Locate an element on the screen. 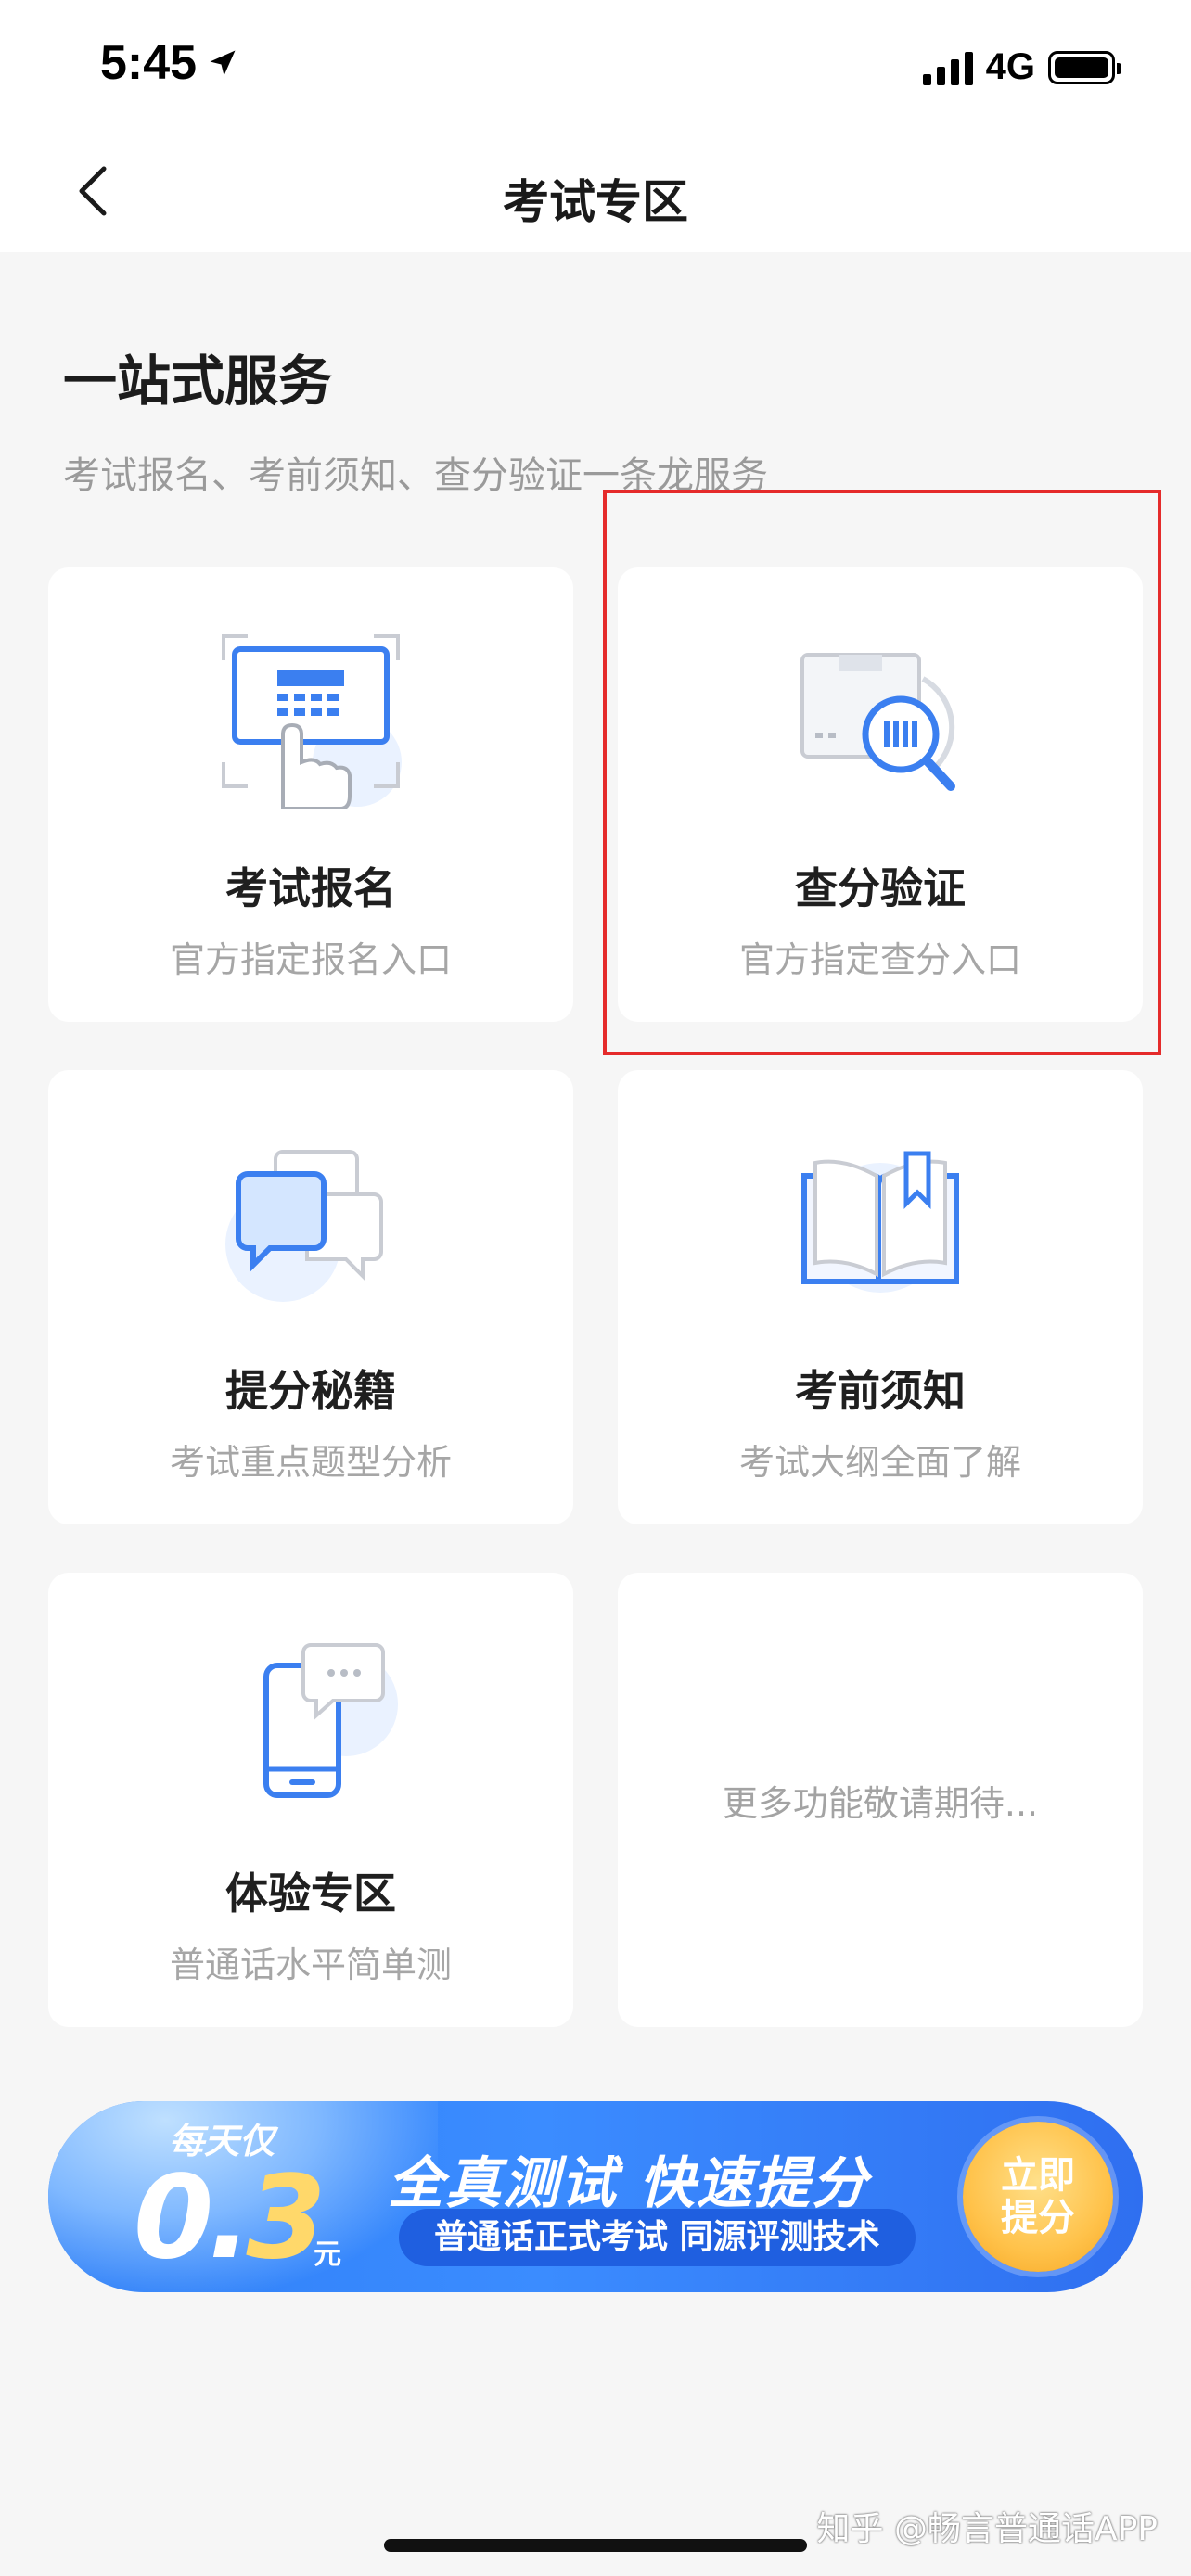 The width and height of the screenshot is (1191, 2576). cta-line-2: 提分 is located at coordinates (1038, 2218).